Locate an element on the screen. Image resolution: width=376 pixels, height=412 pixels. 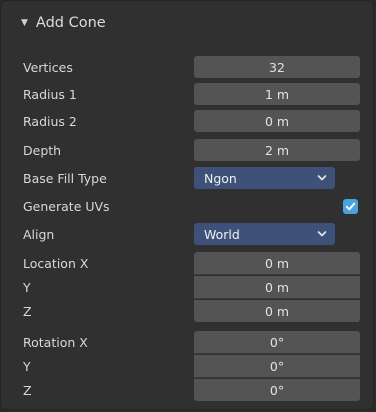
rotation-z-label: Z is located at coordinates (27, 390).